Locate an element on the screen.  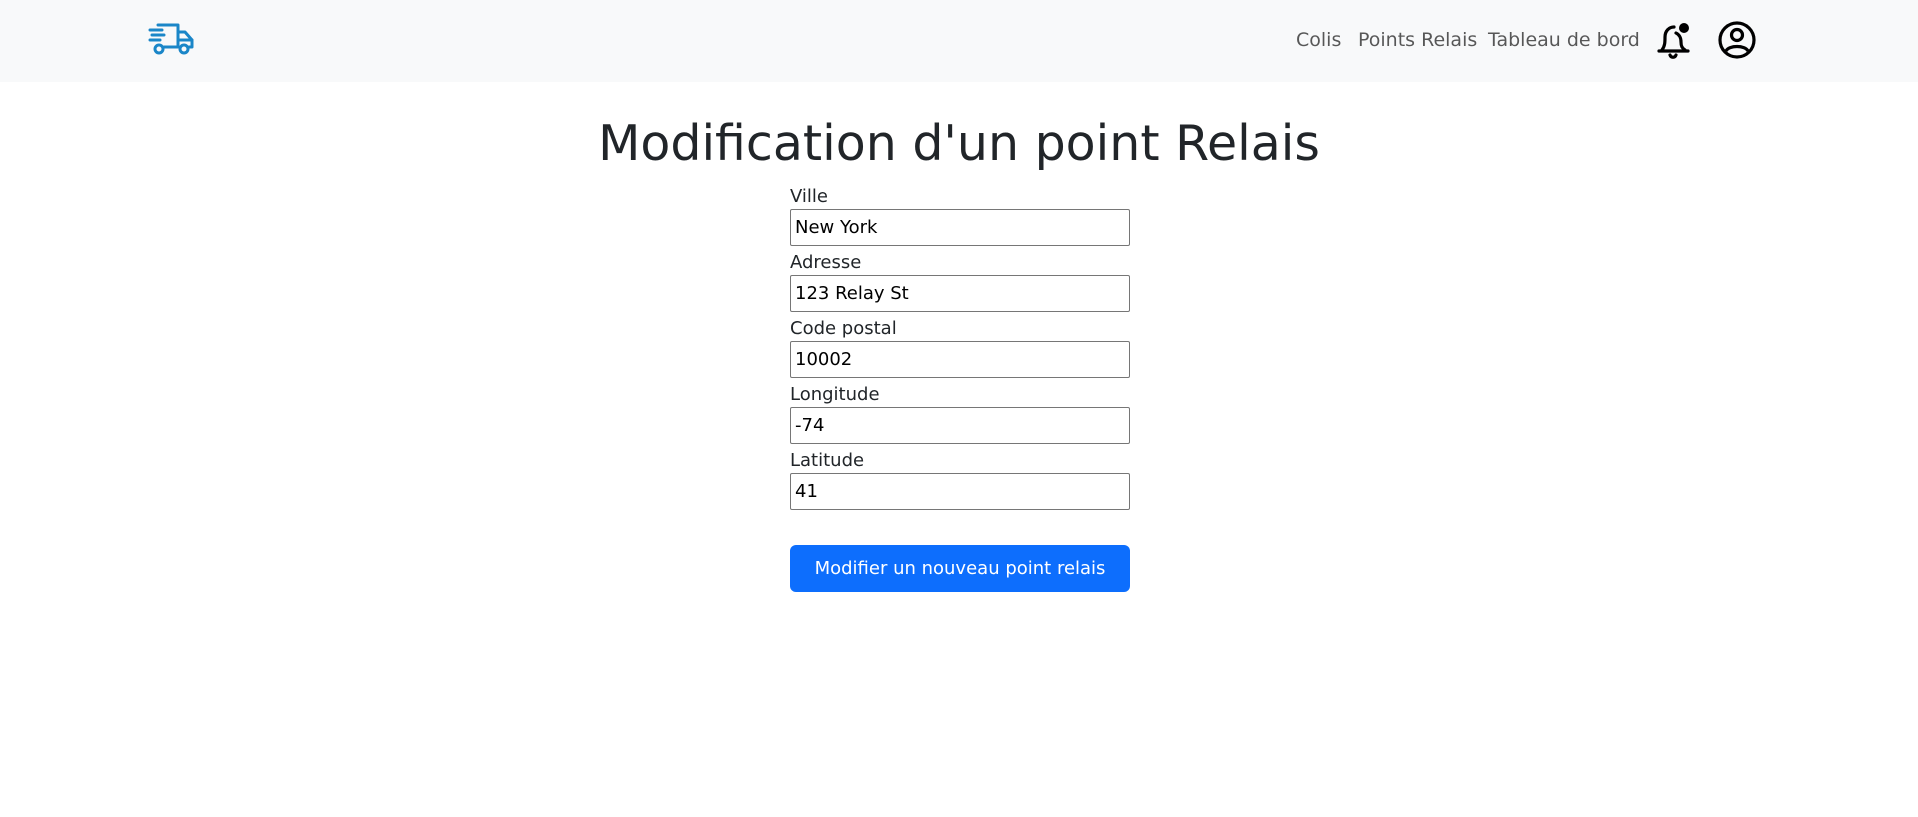
code-postal-input is located at coordinates (960, 359).